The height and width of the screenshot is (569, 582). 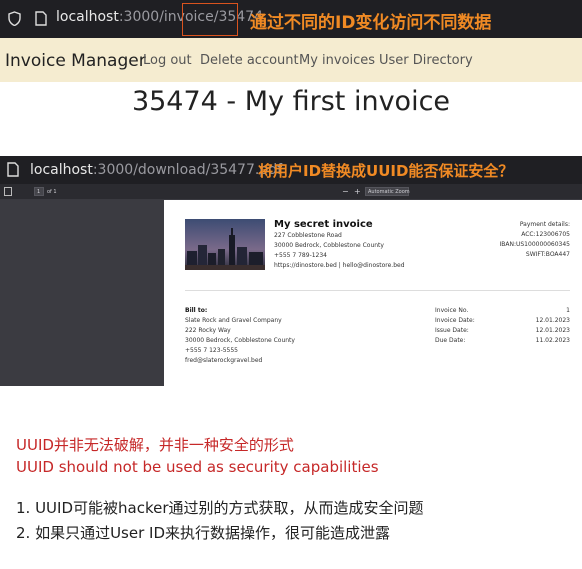 I want to click on pdf-sidebar, so click(x=82, y=293).